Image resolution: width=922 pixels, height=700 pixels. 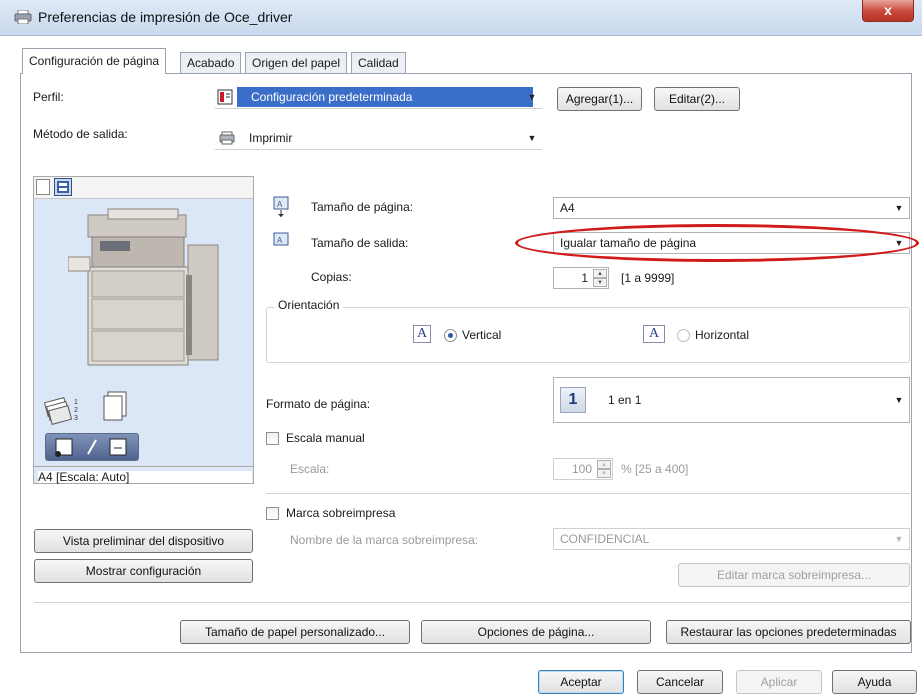 What do you see at coordinates (76, 410) in the screenshot?
I see `svg-text: 2` at bounding box center [76, 410].